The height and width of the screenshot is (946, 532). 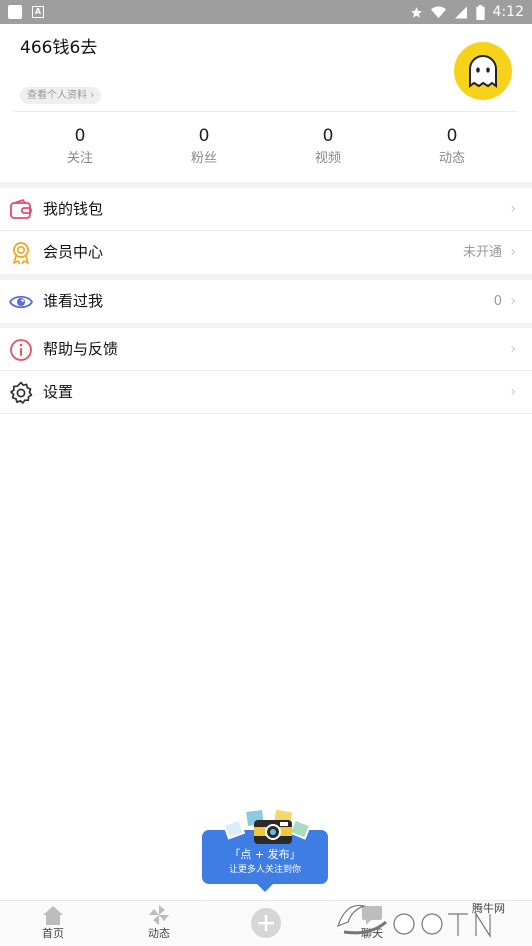 I want to click on stat-videos: 0 视频, so click(x=328, y=147).